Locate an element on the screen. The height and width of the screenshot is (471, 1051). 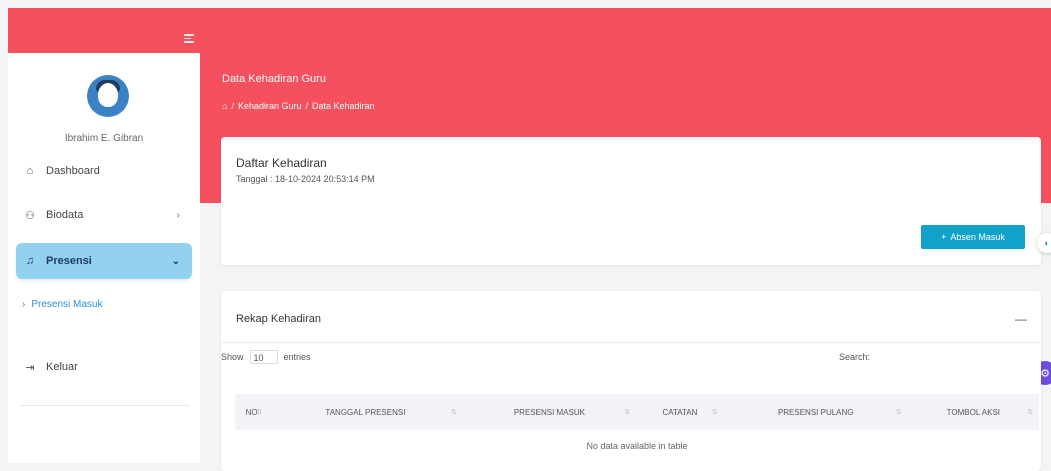
attendance-title: Daftar Kehadiran is located at coordinates (281, 163).